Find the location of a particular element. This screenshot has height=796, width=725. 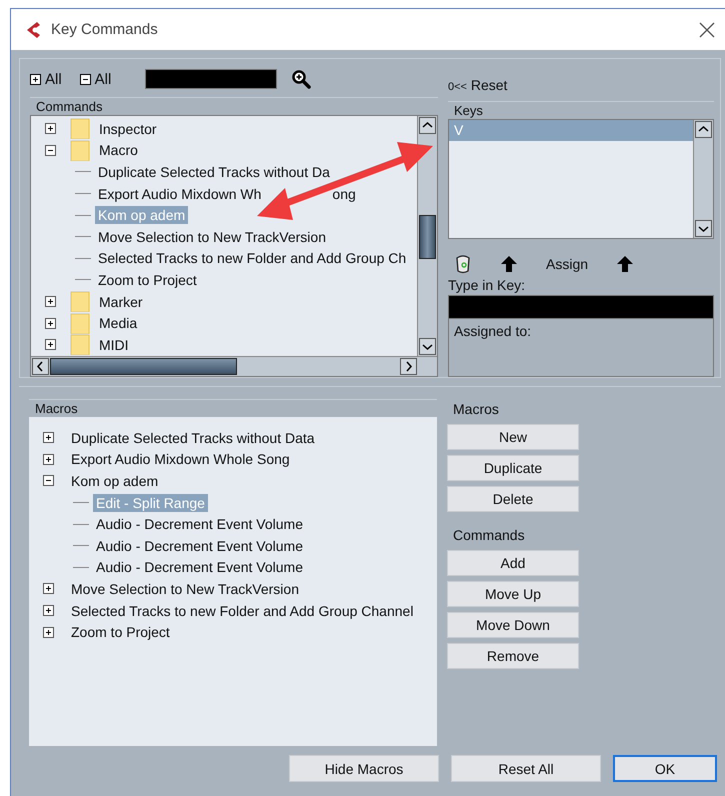

search-field is located at coordinates (211, 79).